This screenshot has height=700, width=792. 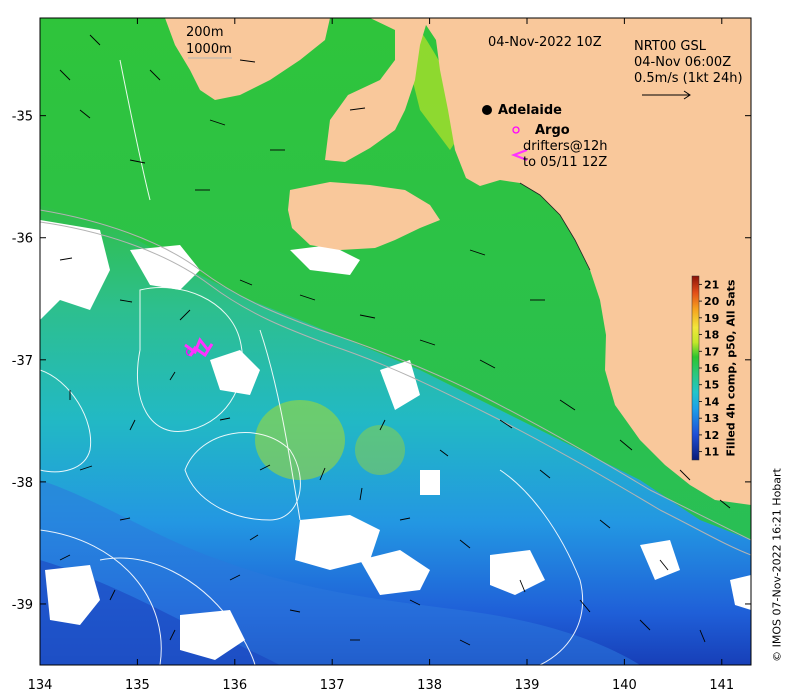 I want to click on colorbar-tick-label: 14, so click(x=712, y=401).